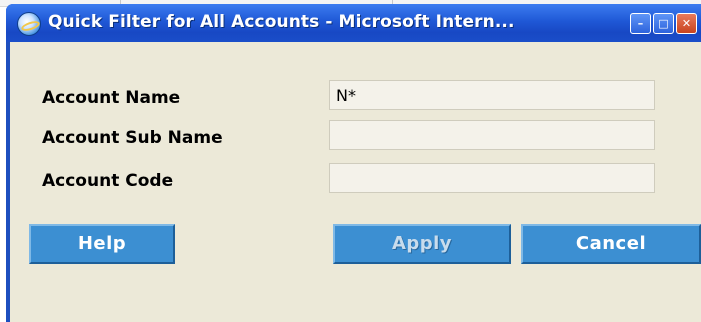 Image resolution: width=701 pixels, height=322 pixels. What do you see at coordinates (422, 244) in the screenshot?
I see `apply-button: Apply` at bounding box center [422, 244].